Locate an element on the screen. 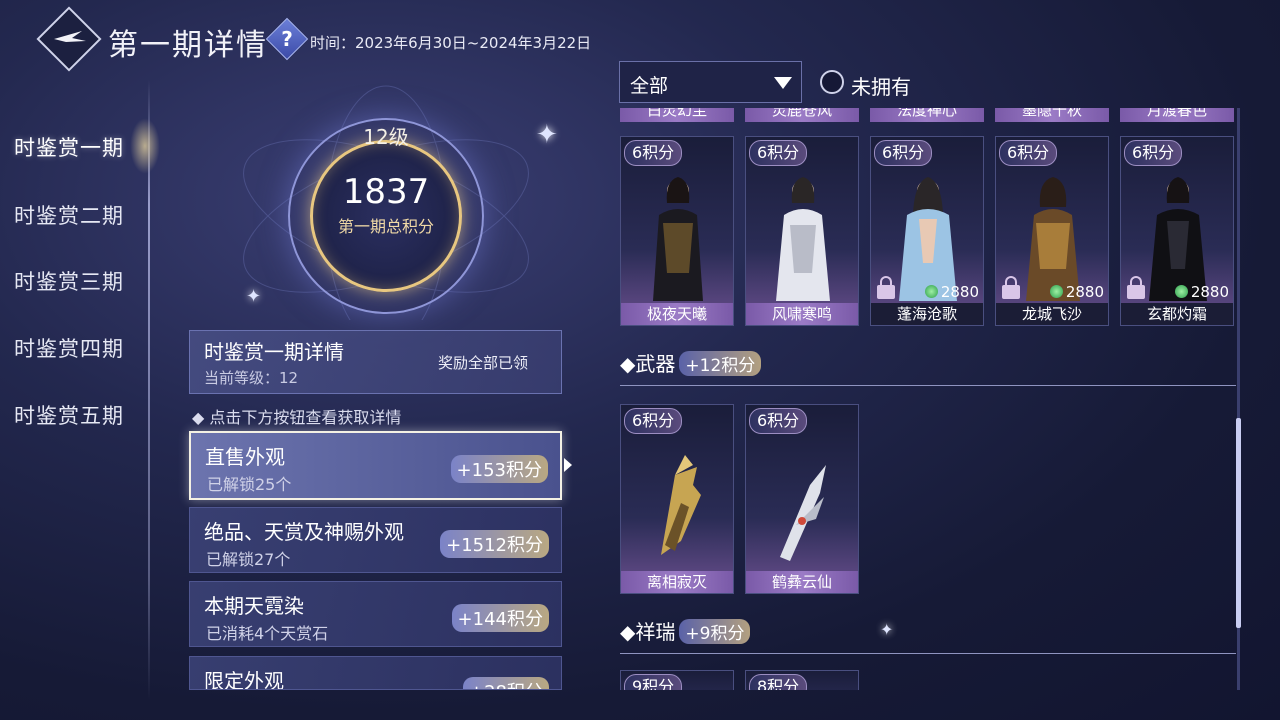 Image resolution: width=1280 pixels, height=720 pixels. auspicious-section-points: +9积分 is located at coordinates (715, 631).